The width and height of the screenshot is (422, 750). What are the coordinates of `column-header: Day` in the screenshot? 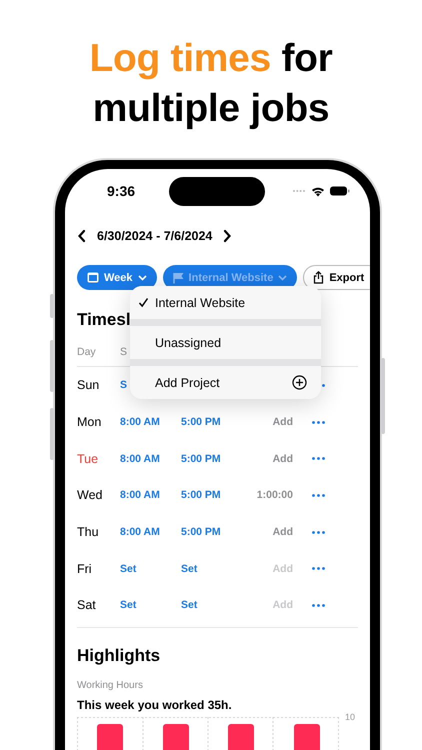 It's located at (87, 352).